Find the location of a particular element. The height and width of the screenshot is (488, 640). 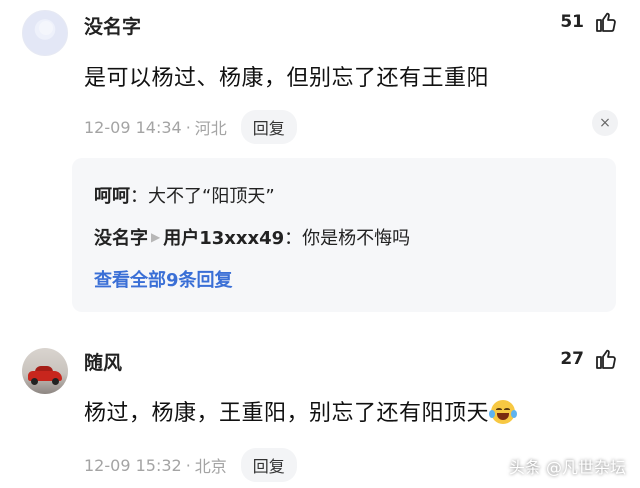

comment-location: 北京 is located at coordinates (210, 466).